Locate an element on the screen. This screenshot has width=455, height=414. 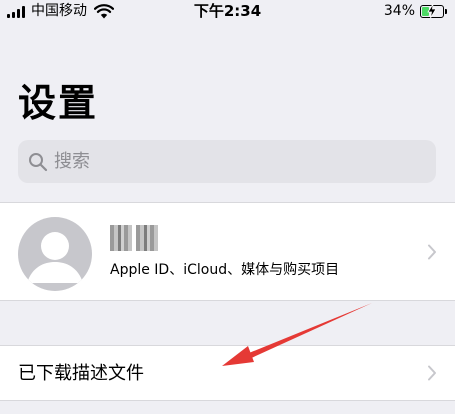
battery-cap is located at coordinates (446, 11).